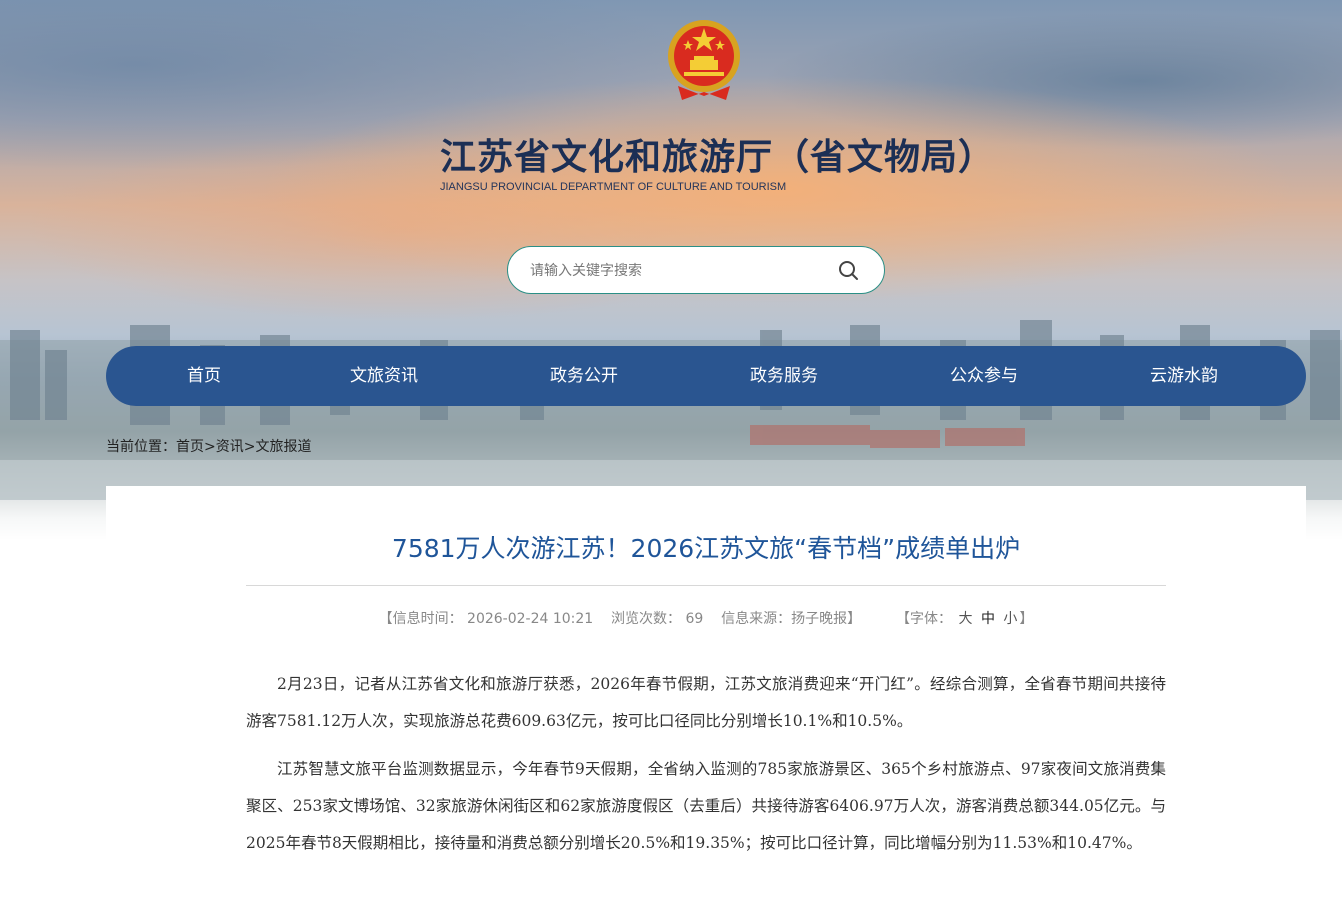 The image size is (1342, 902). I want to click on nav-item-public-participation: 公众参与, so click(984, 376).